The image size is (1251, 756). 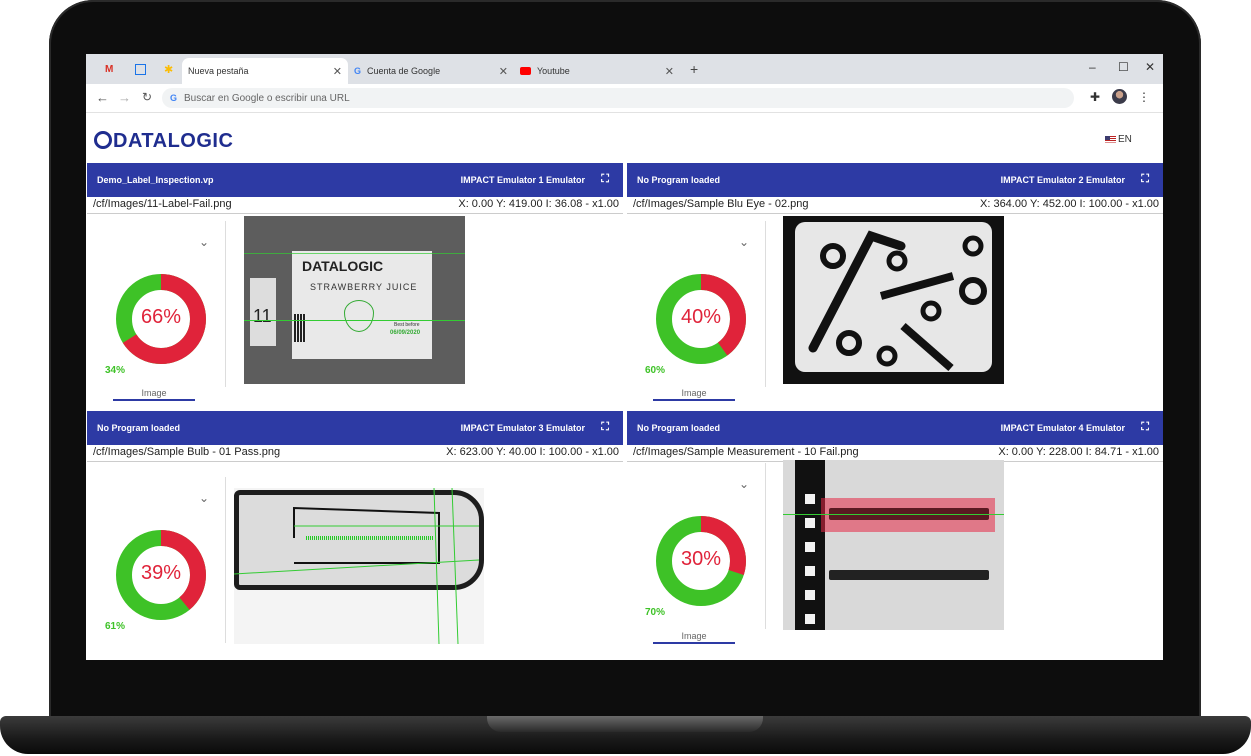 What do you see at coordinates (265, 71) in the screenshot?
I see `tab-nueva-pestana: Nueva pestaña ✕` at bounding box center [265, 71].